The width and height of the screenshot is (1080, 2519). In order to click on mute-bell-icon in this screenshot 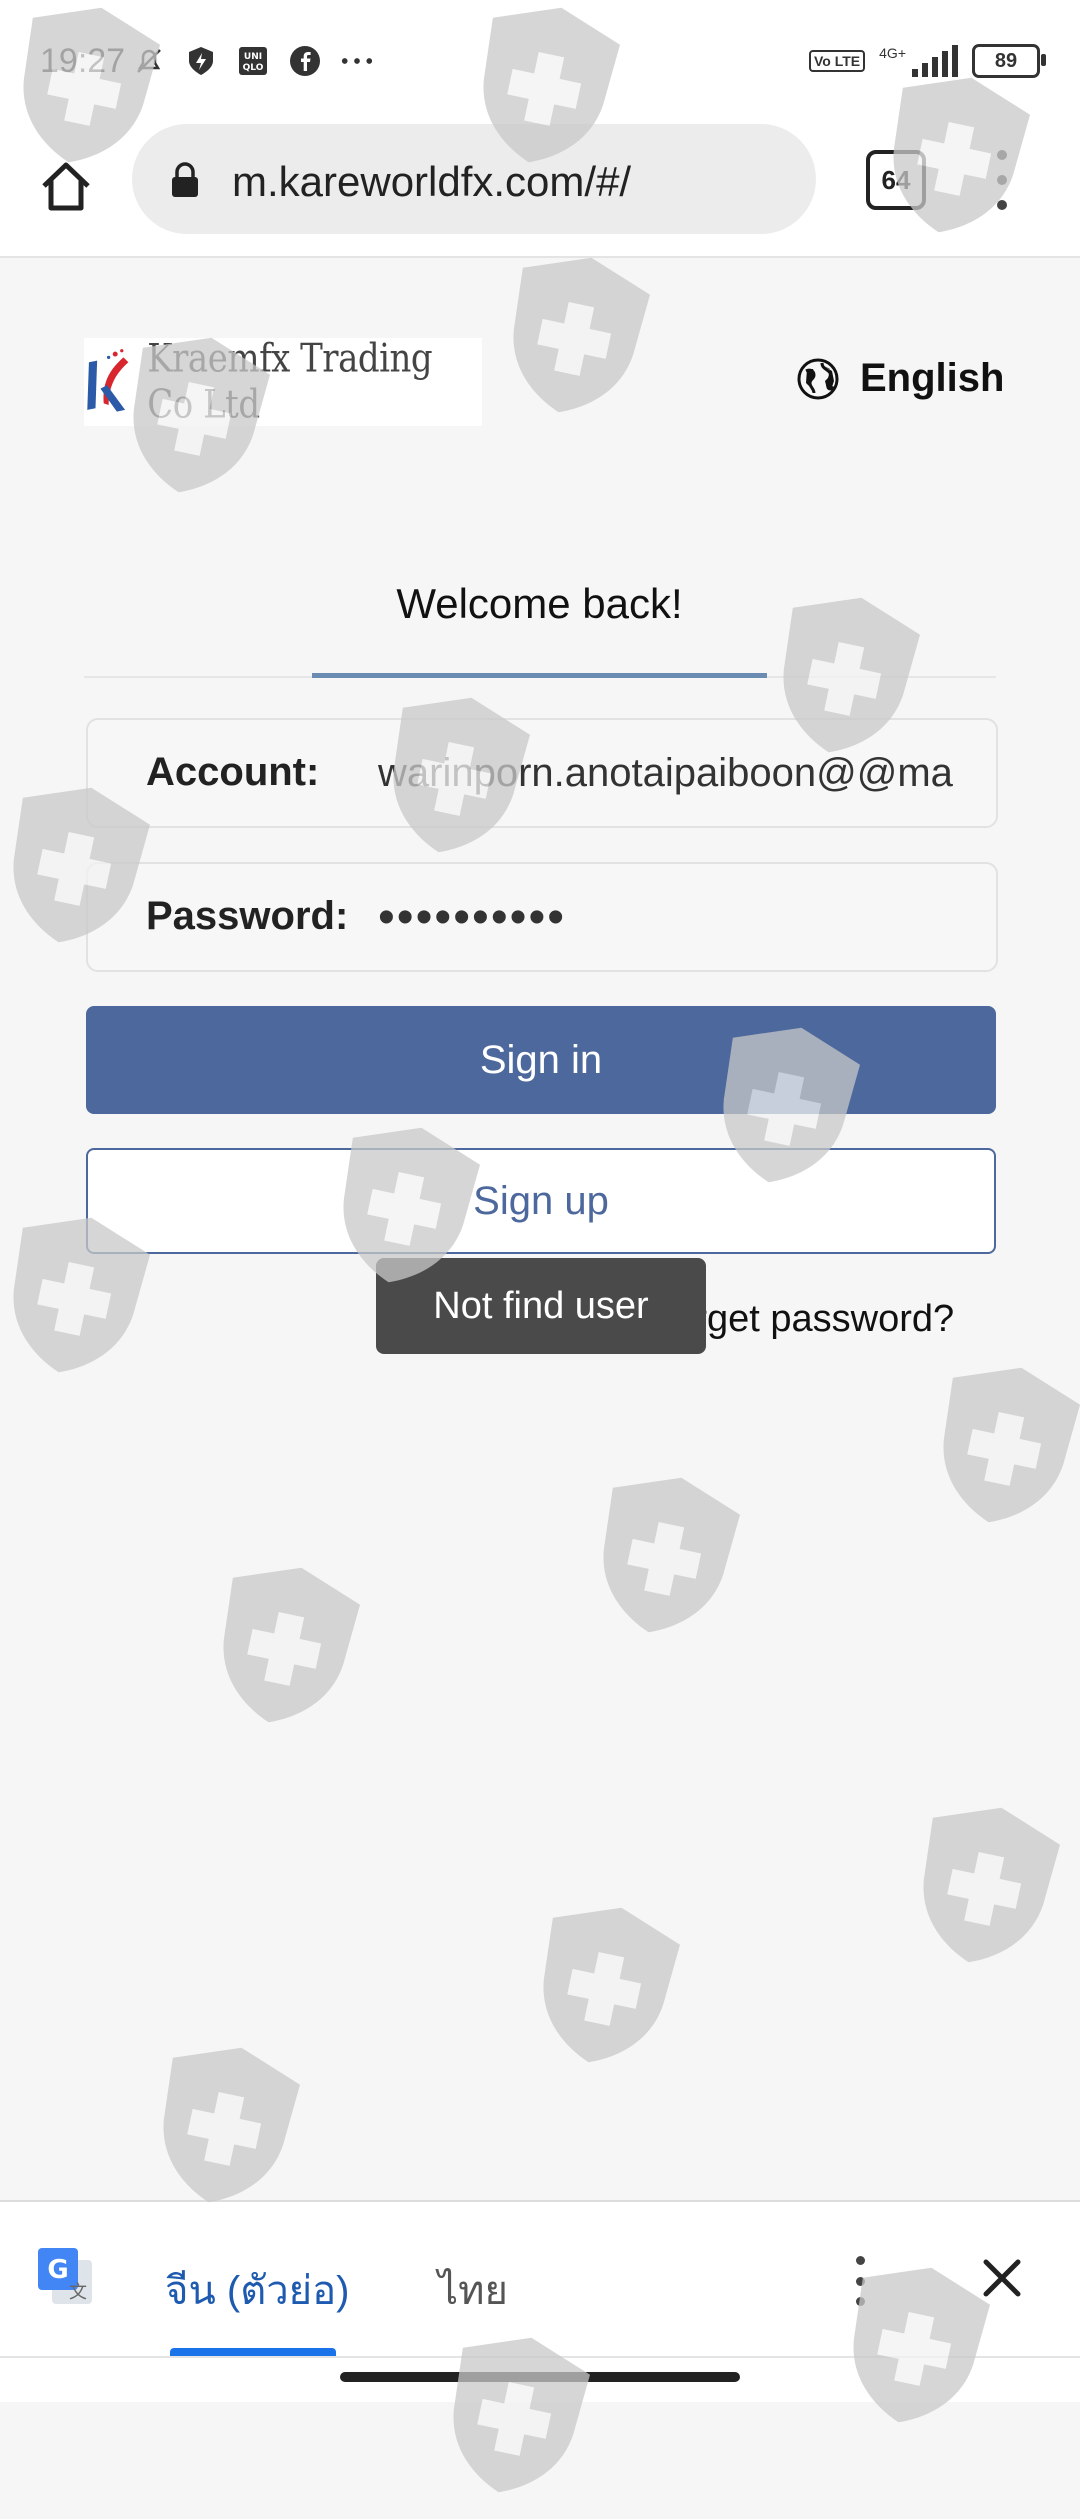, I will do `click(149, 61)`.